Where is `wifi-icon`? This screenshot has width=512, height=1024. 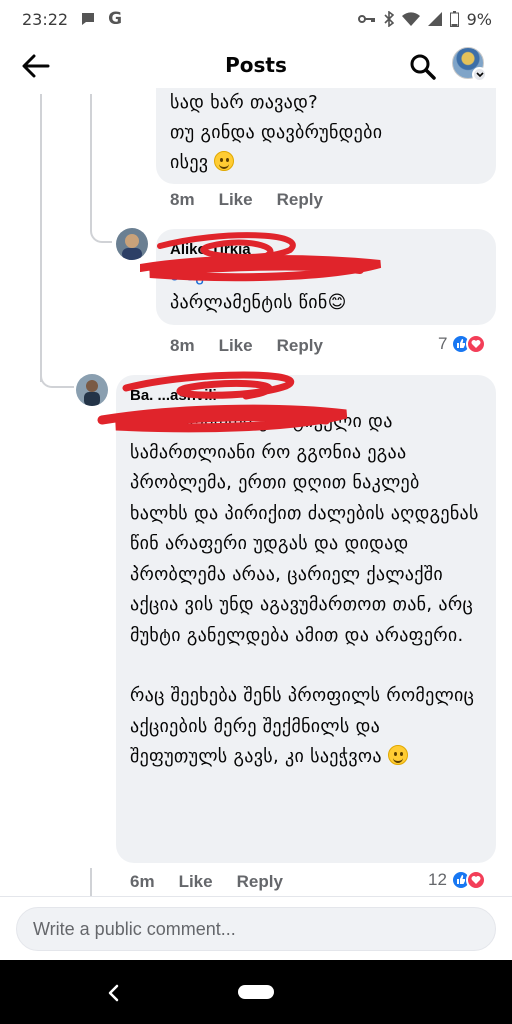 wifi-icon is located at coordinates (410, 19).